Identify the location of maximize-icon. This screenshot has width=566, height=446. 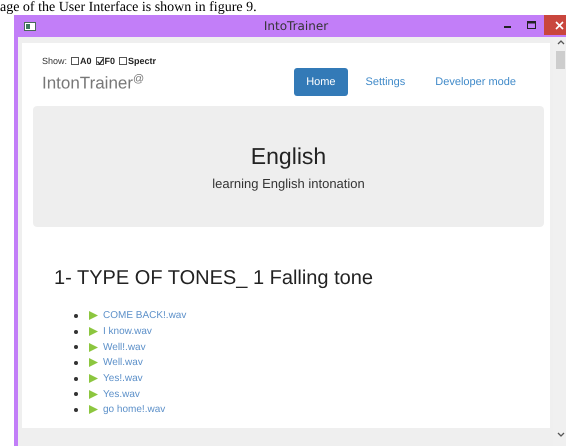
(532, 25).